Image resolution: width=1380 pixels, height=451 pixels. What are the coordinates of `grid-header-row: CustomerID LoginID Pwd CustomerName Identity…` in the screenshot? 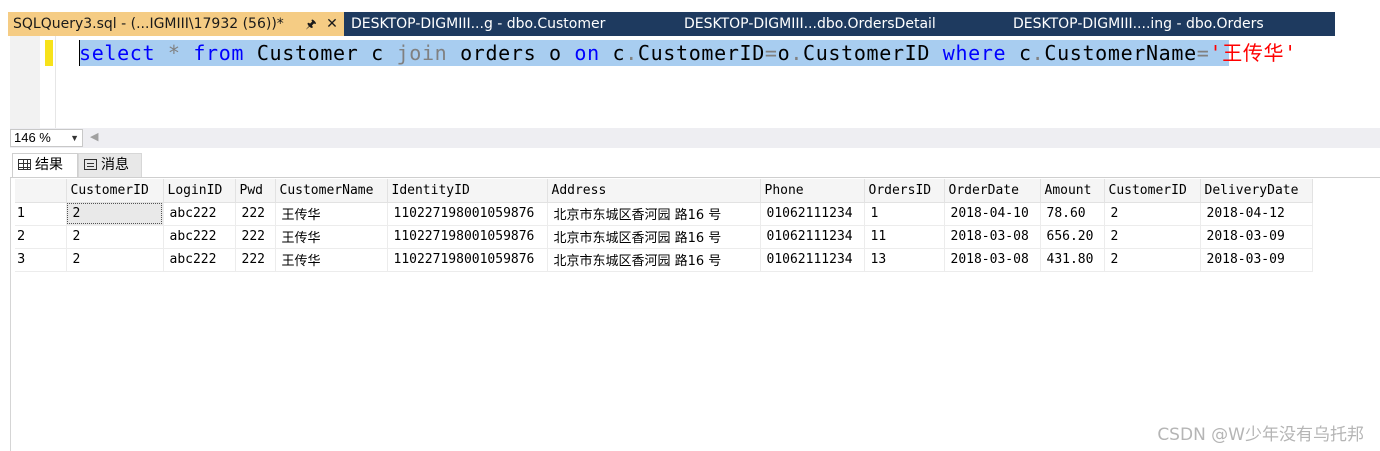 It's located at (664, 191).